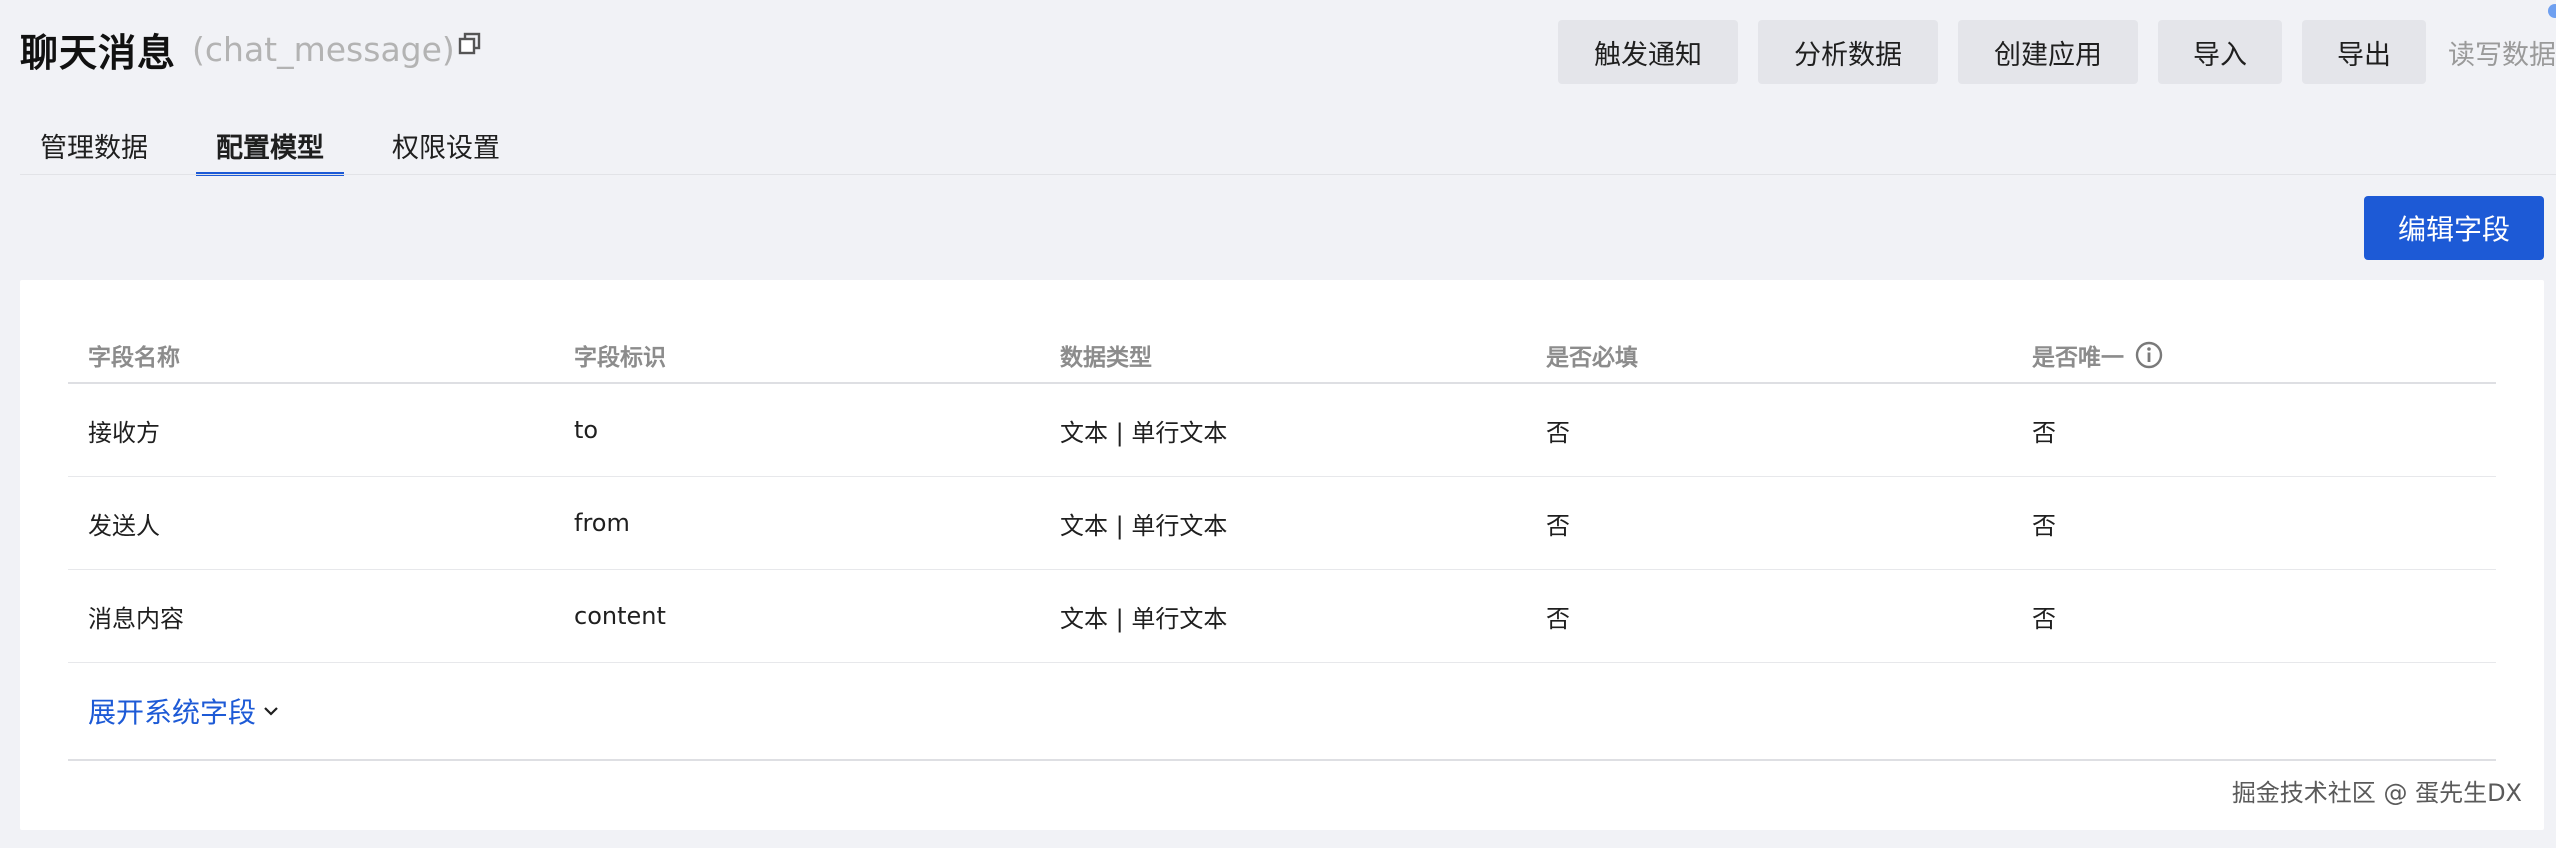 This screenshot has height=848, width=2556. I want to click on edge-indicator, so click(2552, 11).